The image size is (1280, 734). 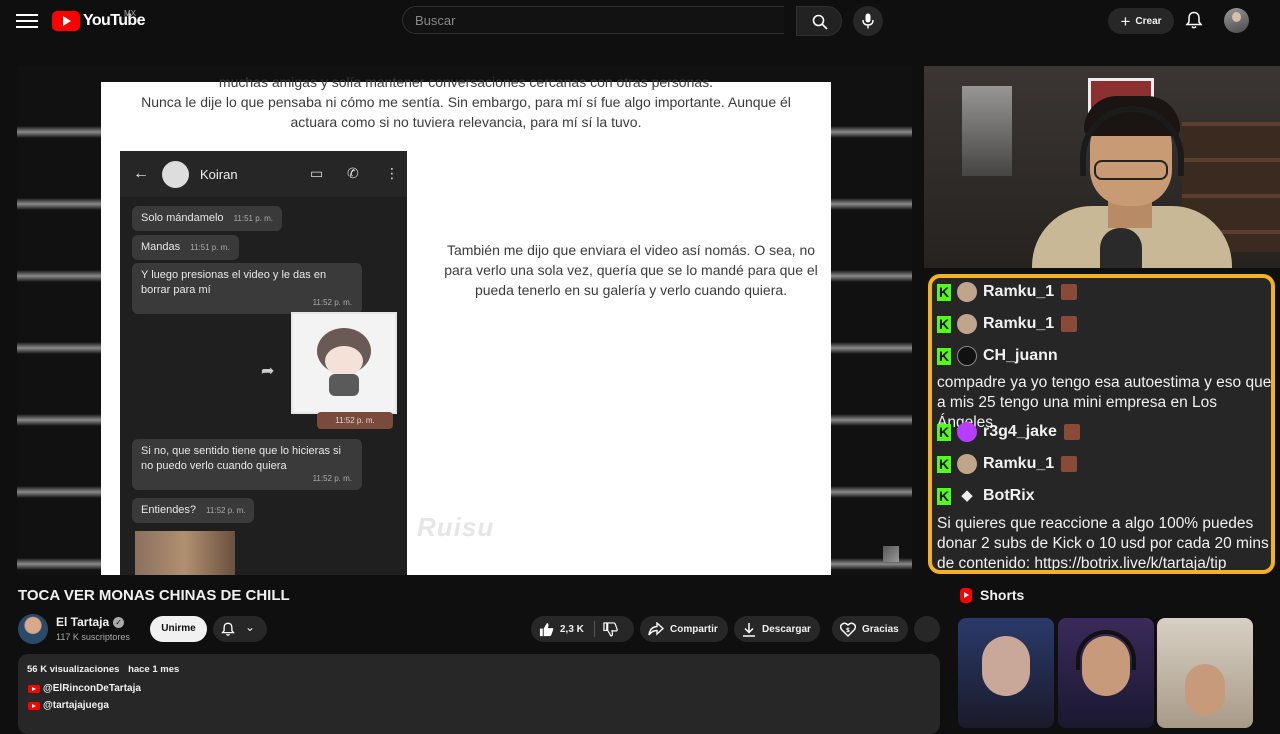 I want to click on chat-username-line: K CH_juann, so click(x=997, y=356).